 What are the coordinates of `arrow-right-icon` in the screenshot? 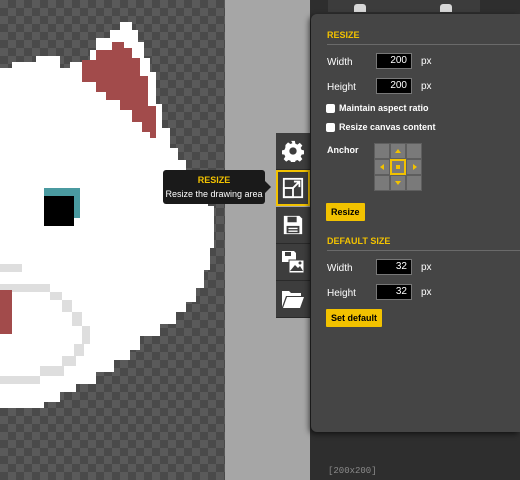 It's located at (415, 167).